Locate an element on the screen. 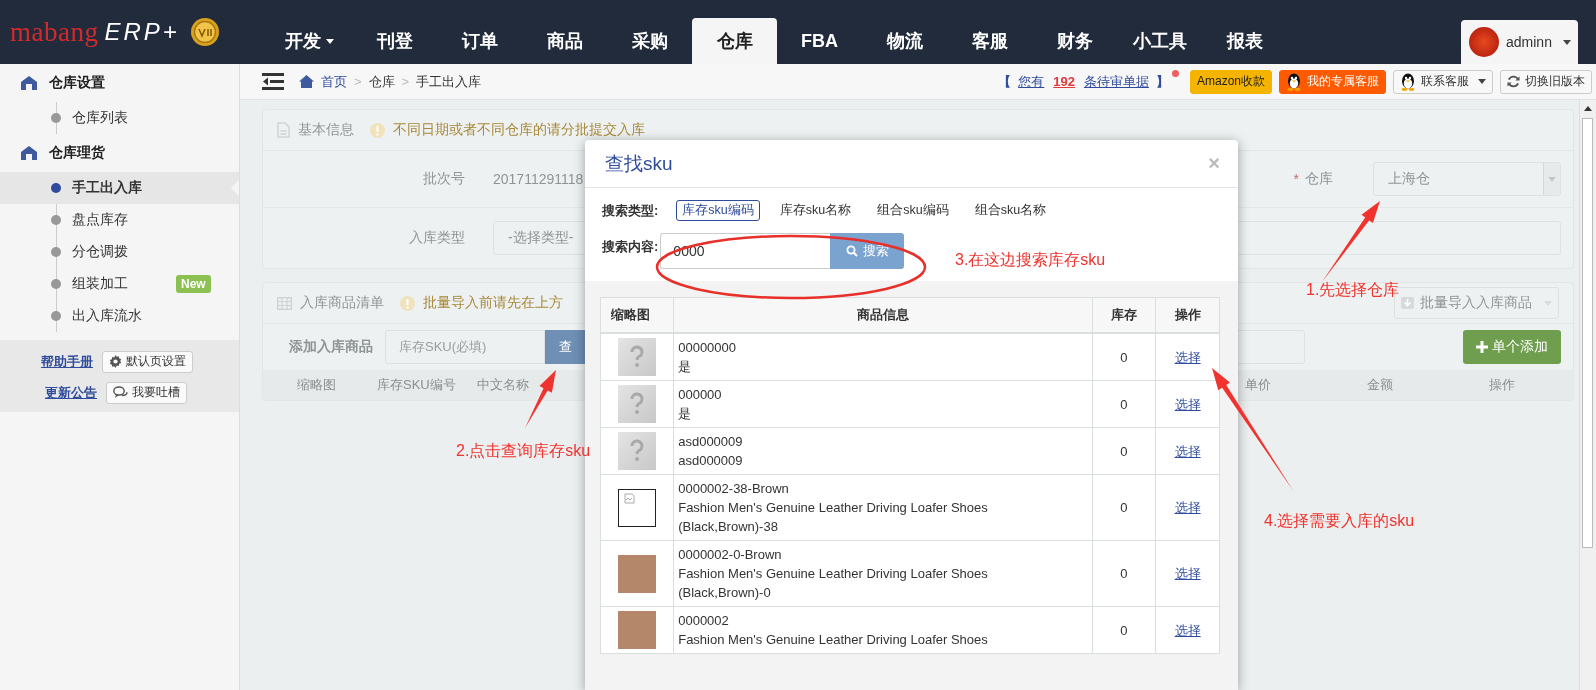 The height and width of the screenshot is (690, 1596). warning-text: 批量导入前请先在上方 is located at coordinates (493, 303).